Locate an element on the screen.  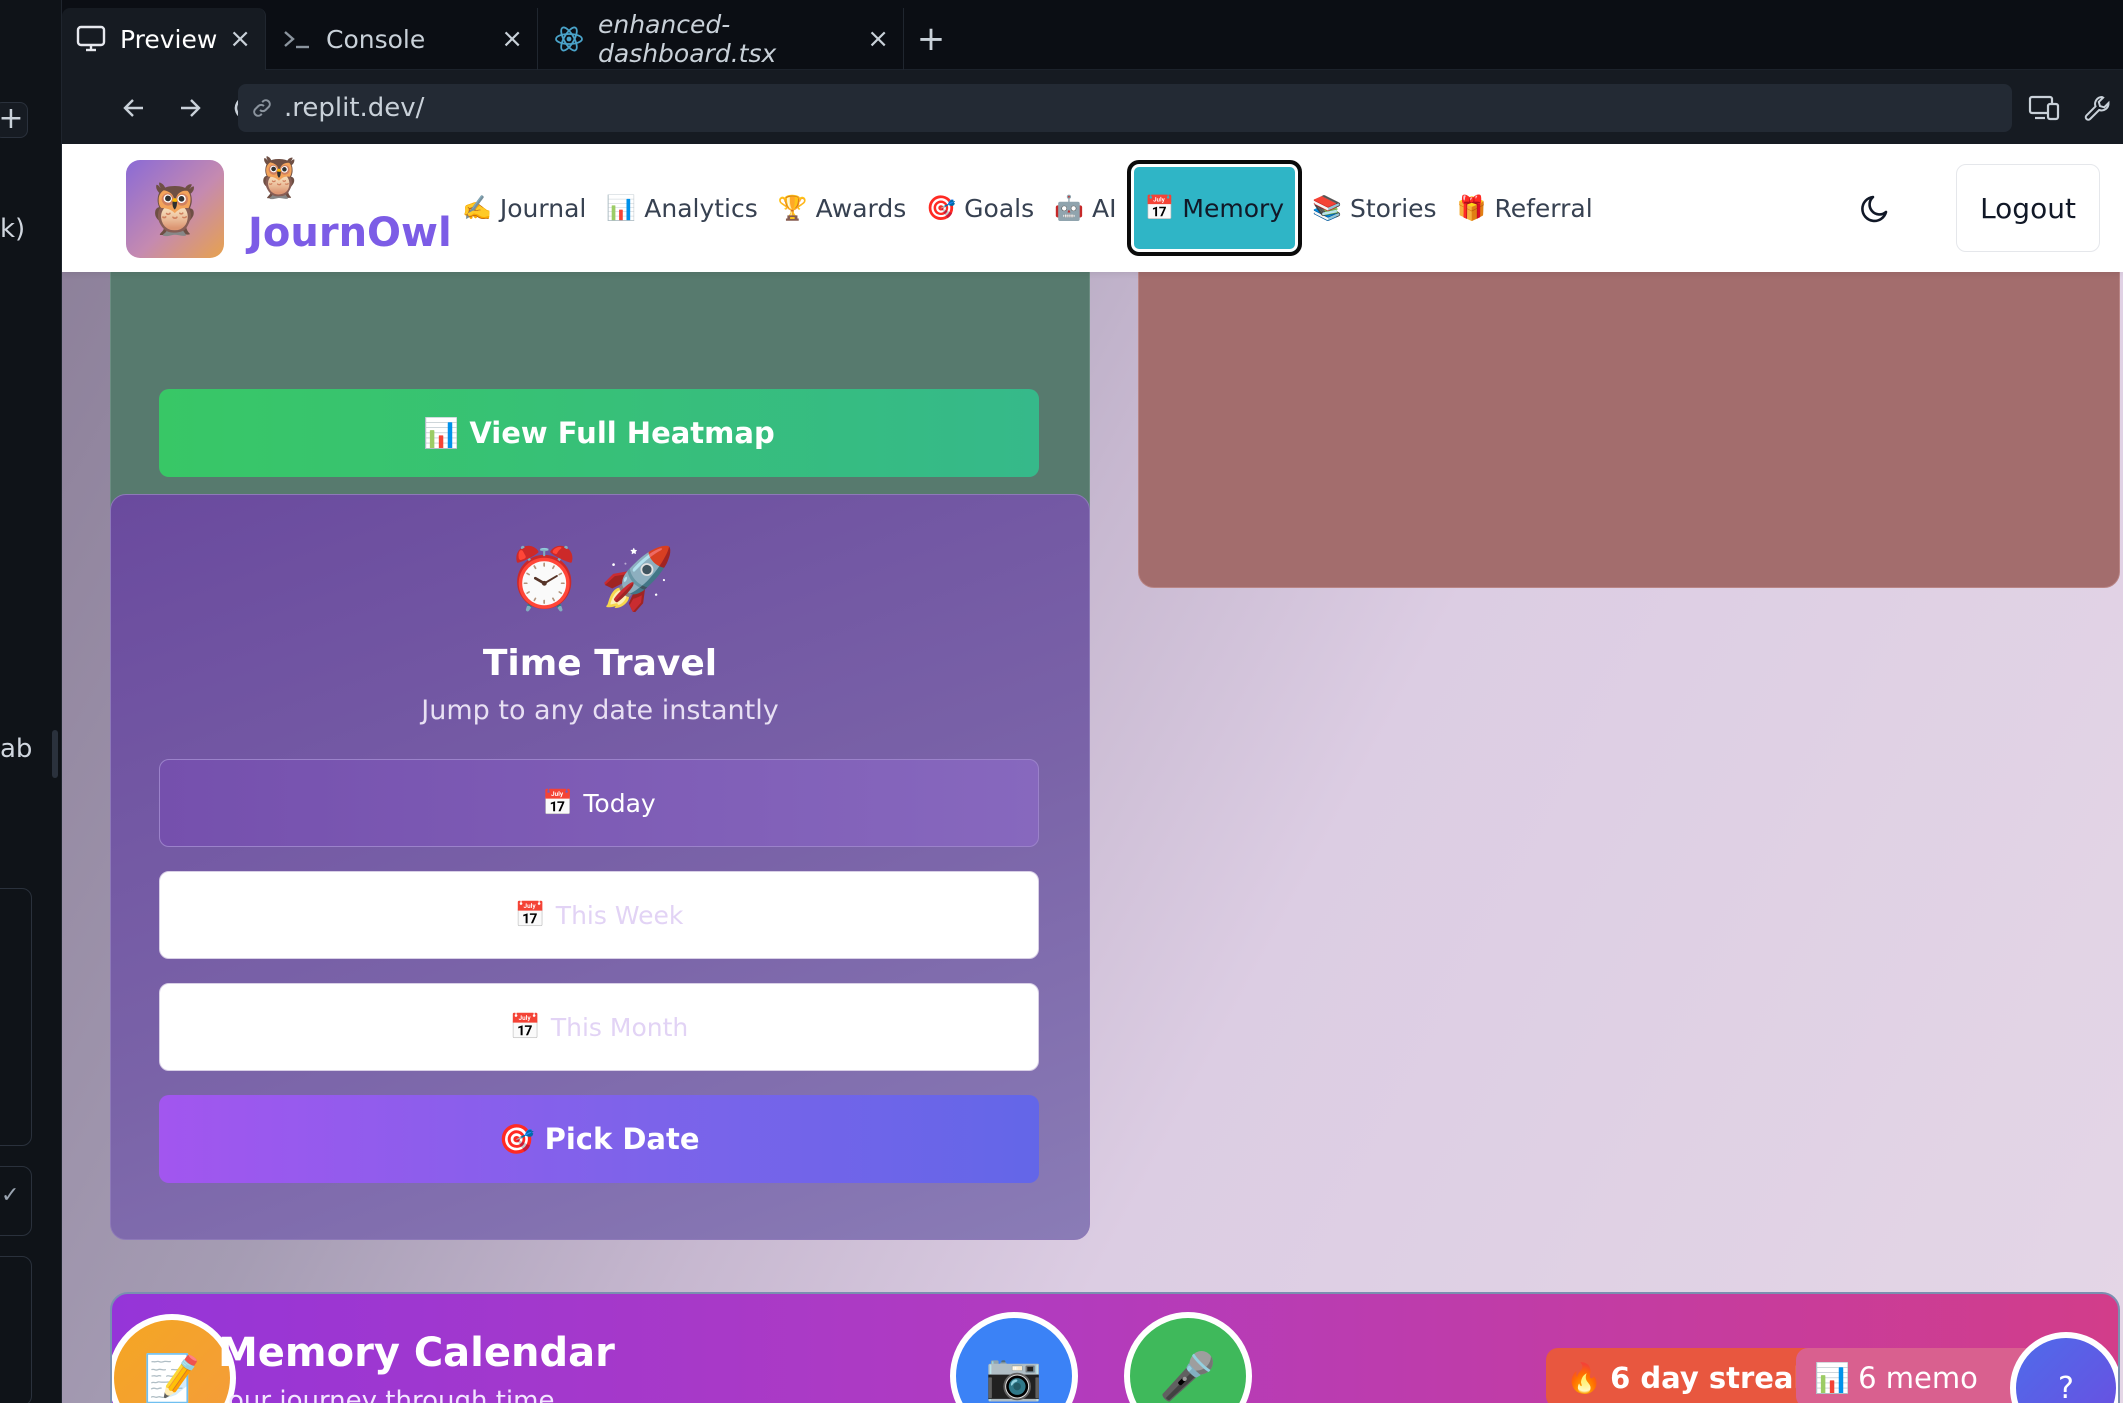
this-week-button: 📅 This Week is located at coordinates (599, 915).